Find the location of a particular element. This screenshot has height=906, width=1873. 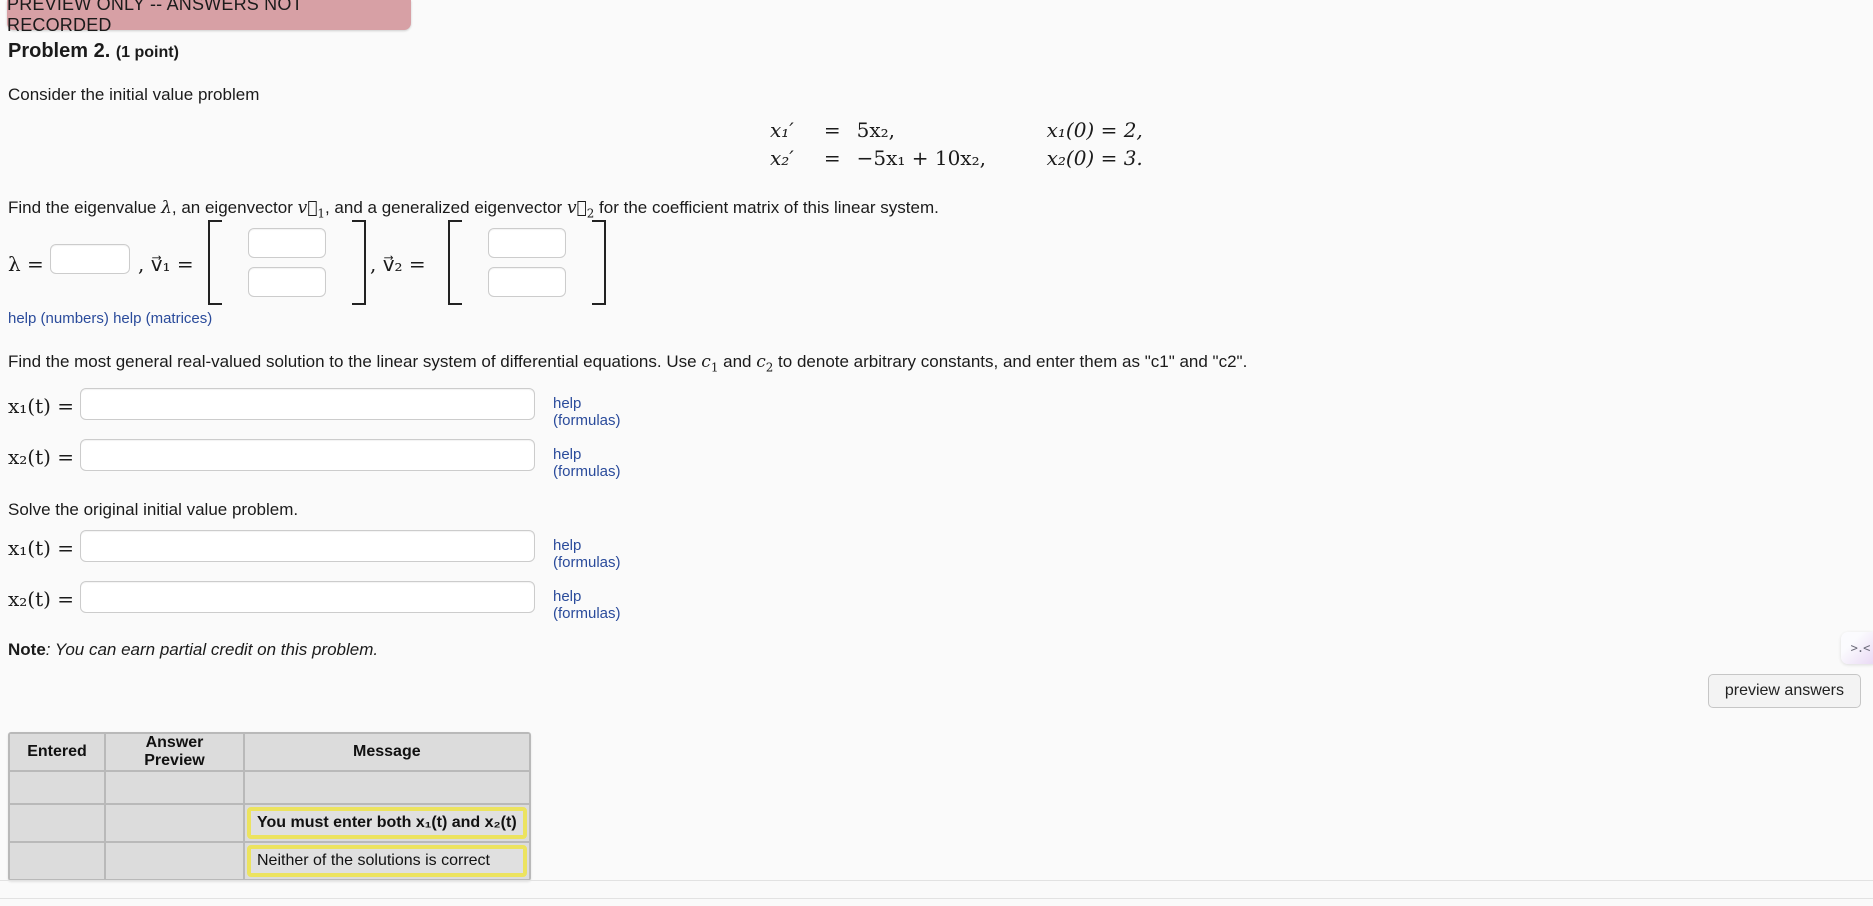

page-title: Problem 2. (1 point) is located at coordinates (93, 51).